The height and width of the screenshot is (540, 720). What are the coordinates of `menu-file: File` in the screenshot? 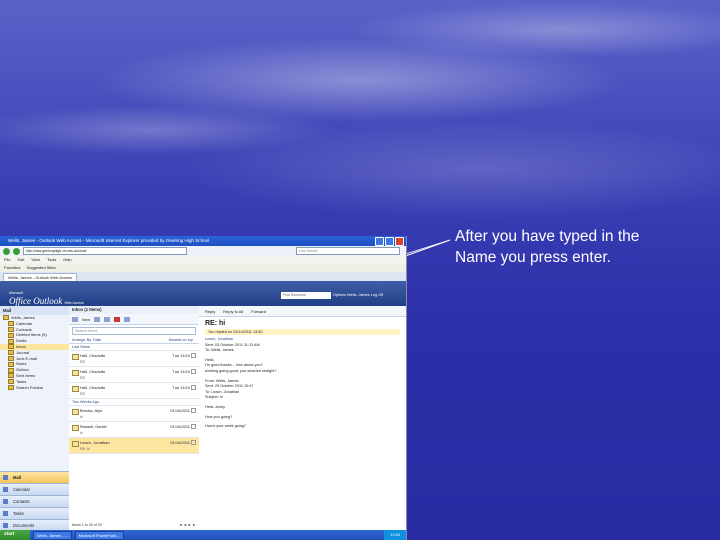 It's located at (7, 260).